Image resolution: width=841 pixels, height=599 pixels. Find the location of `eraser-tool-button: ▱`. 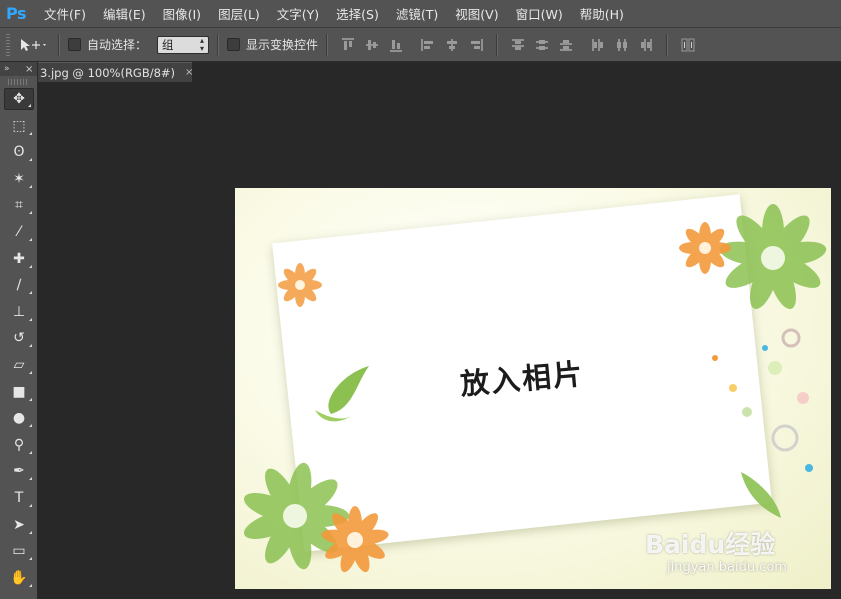

eraser-tool-button: ▱ is located at coordinates (19, 365).